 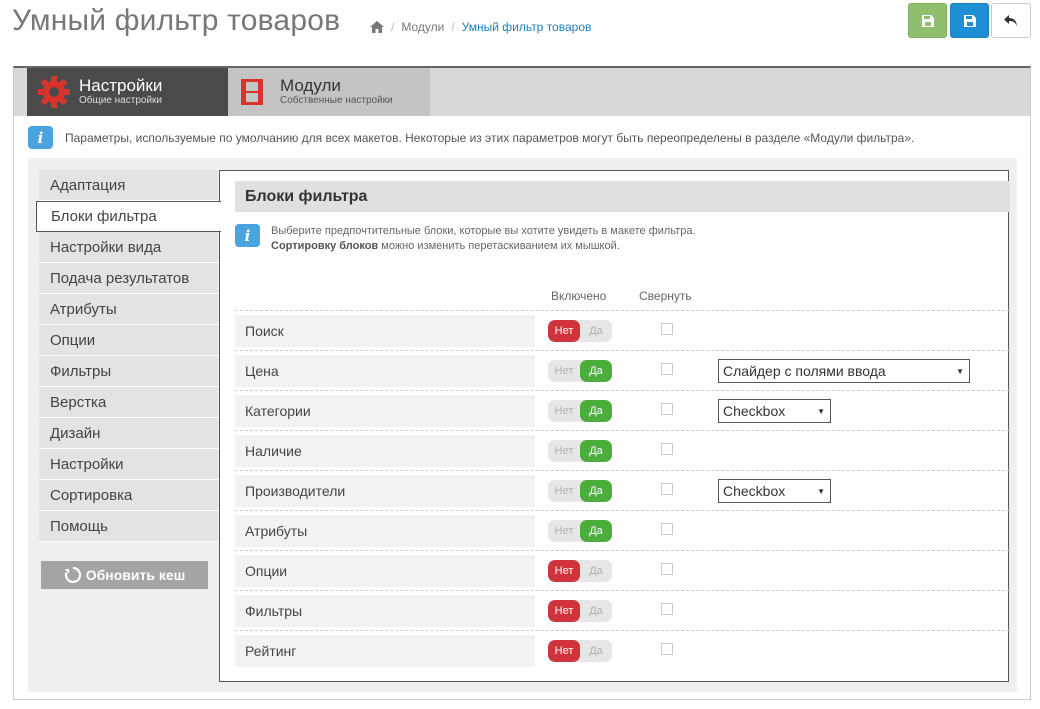 What do you see at coordinates (128, 526) in the screenshot?
I see `sidebar-item: Помощь` at bounding box center [128, 526].